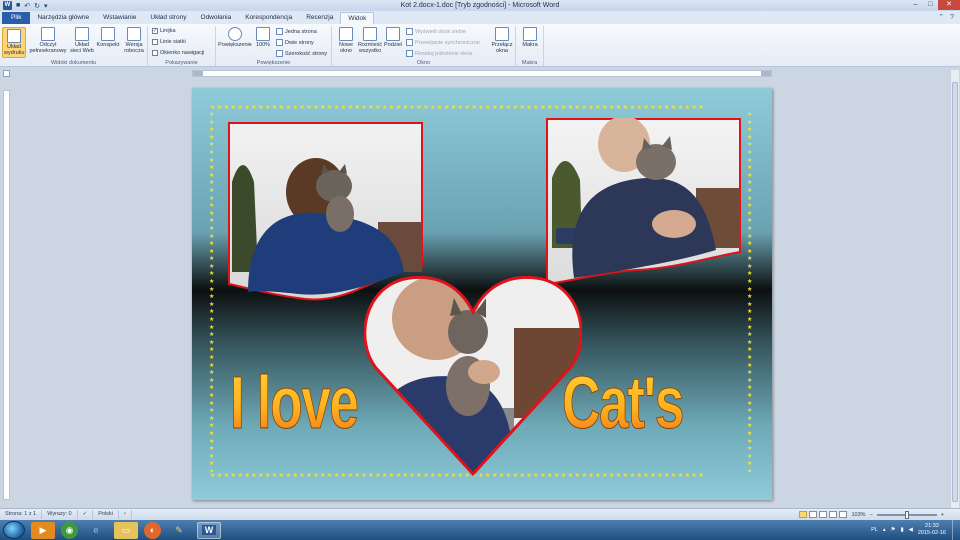 This screenshot has height=540, width=960. I want to click on page-width-button: Szerokość strony, so click(301, 53).